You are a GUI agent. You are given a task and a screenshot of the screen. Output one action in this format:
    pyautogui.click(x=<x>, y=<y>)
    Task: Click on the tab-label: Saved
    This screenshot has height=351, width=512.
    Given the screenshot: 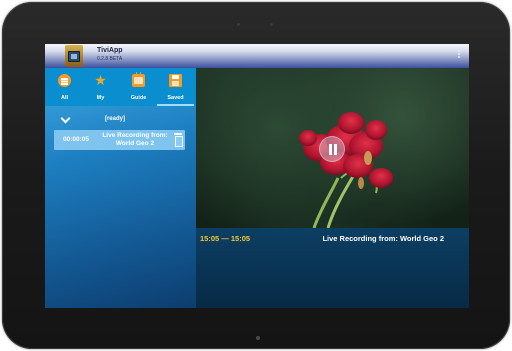 What is the action you would take?
    pyautogui.click(x=175, y=98)
    